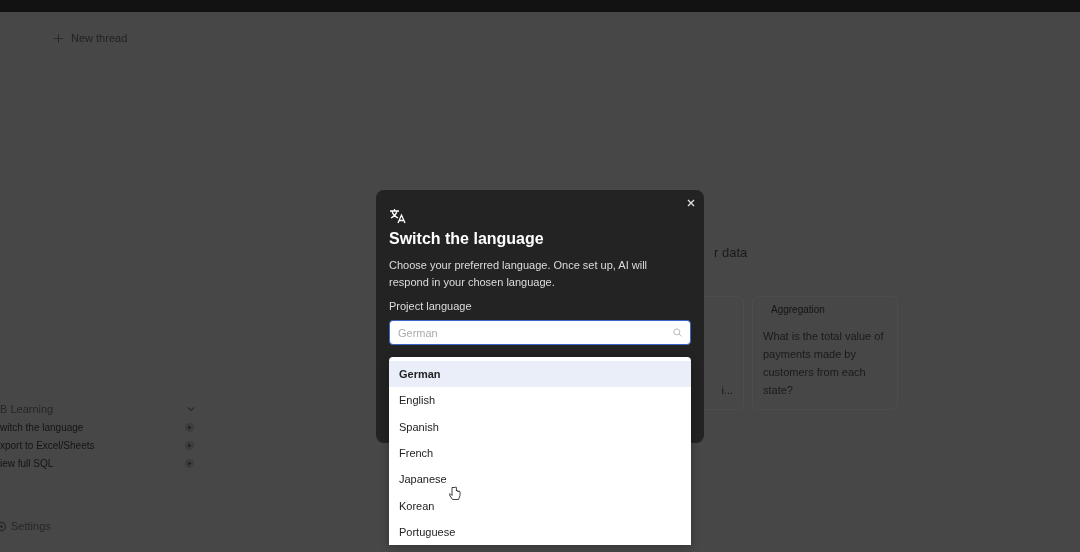 The image size is (1080, 552). I want to click on language-option: English, so click(540, 400).